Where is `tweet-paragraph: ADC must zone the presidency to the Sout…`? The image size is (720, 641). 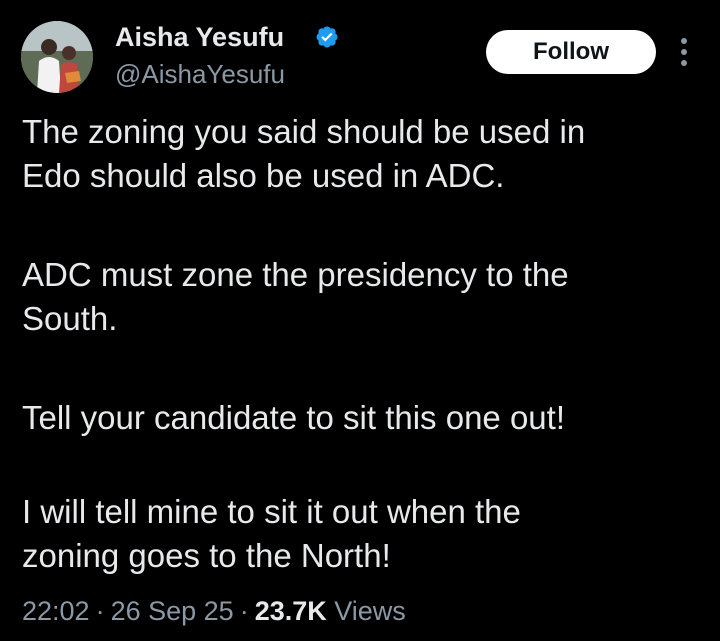
tweet-paragraph: ADC must zone the presidency to the Sout… is located at coordinates (295, 296).